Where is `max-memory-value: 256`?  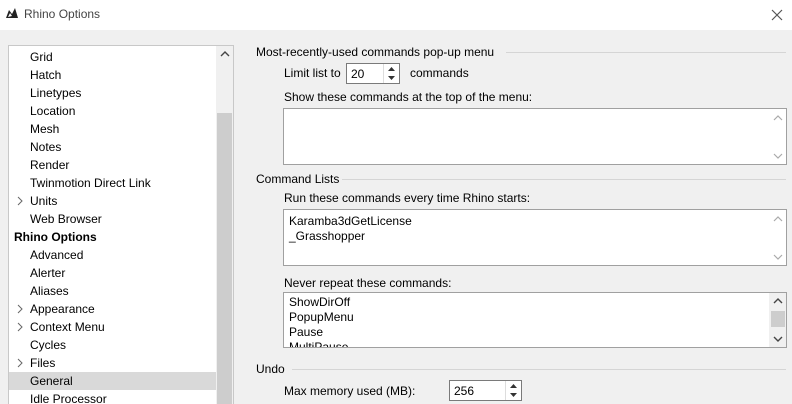 max-memory-value: 256 is located at coordinates (464, 391).